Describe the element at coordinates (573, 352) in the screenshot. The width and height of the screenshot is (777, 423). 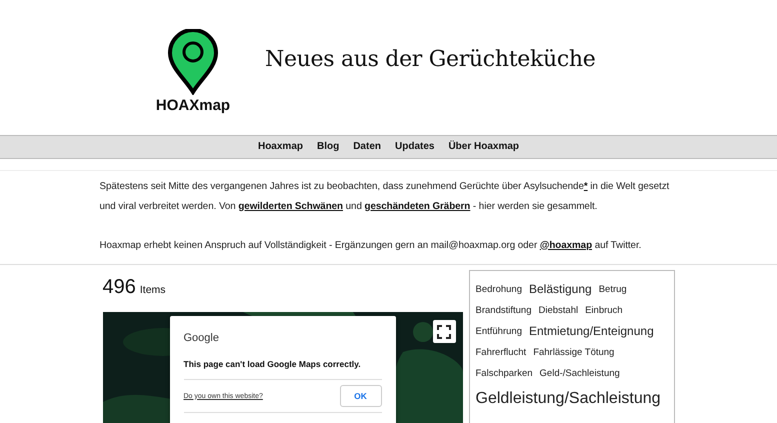
I see `tag-link: Fahrlässige Tötung` at that location.